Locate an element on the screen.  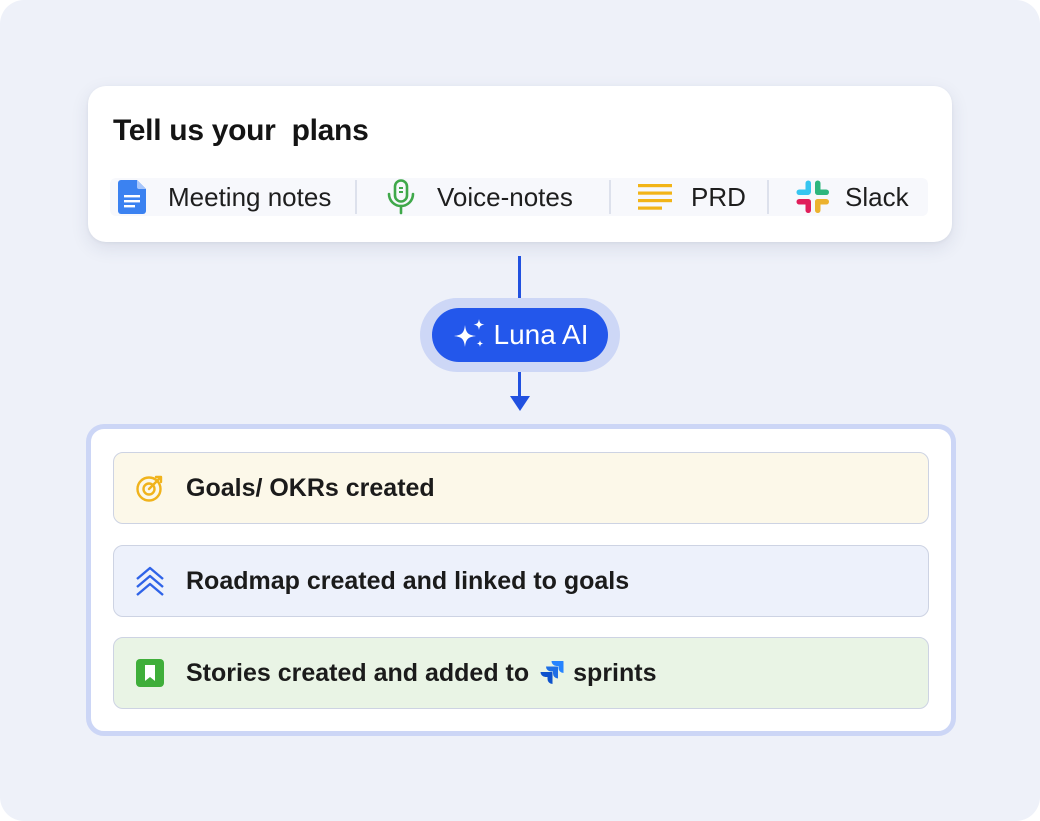
result-stories-text-before: Stories created and added to is located at coordinates (358, 672).